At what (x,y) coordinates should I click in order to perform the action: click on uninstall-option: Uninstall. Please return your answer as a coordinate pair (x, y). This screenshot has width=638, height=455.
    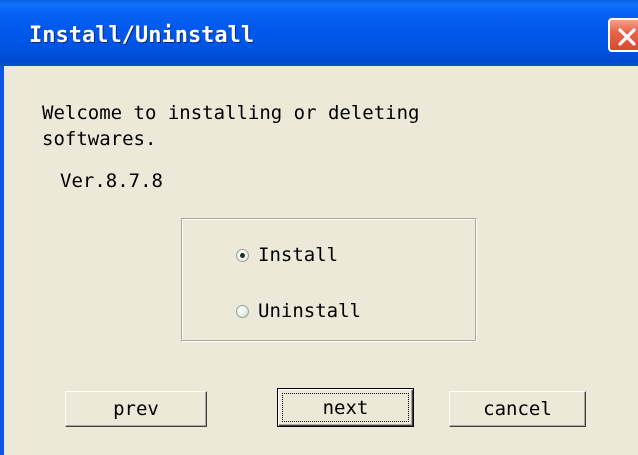
    Looking at the image, I should click on (298, 311).